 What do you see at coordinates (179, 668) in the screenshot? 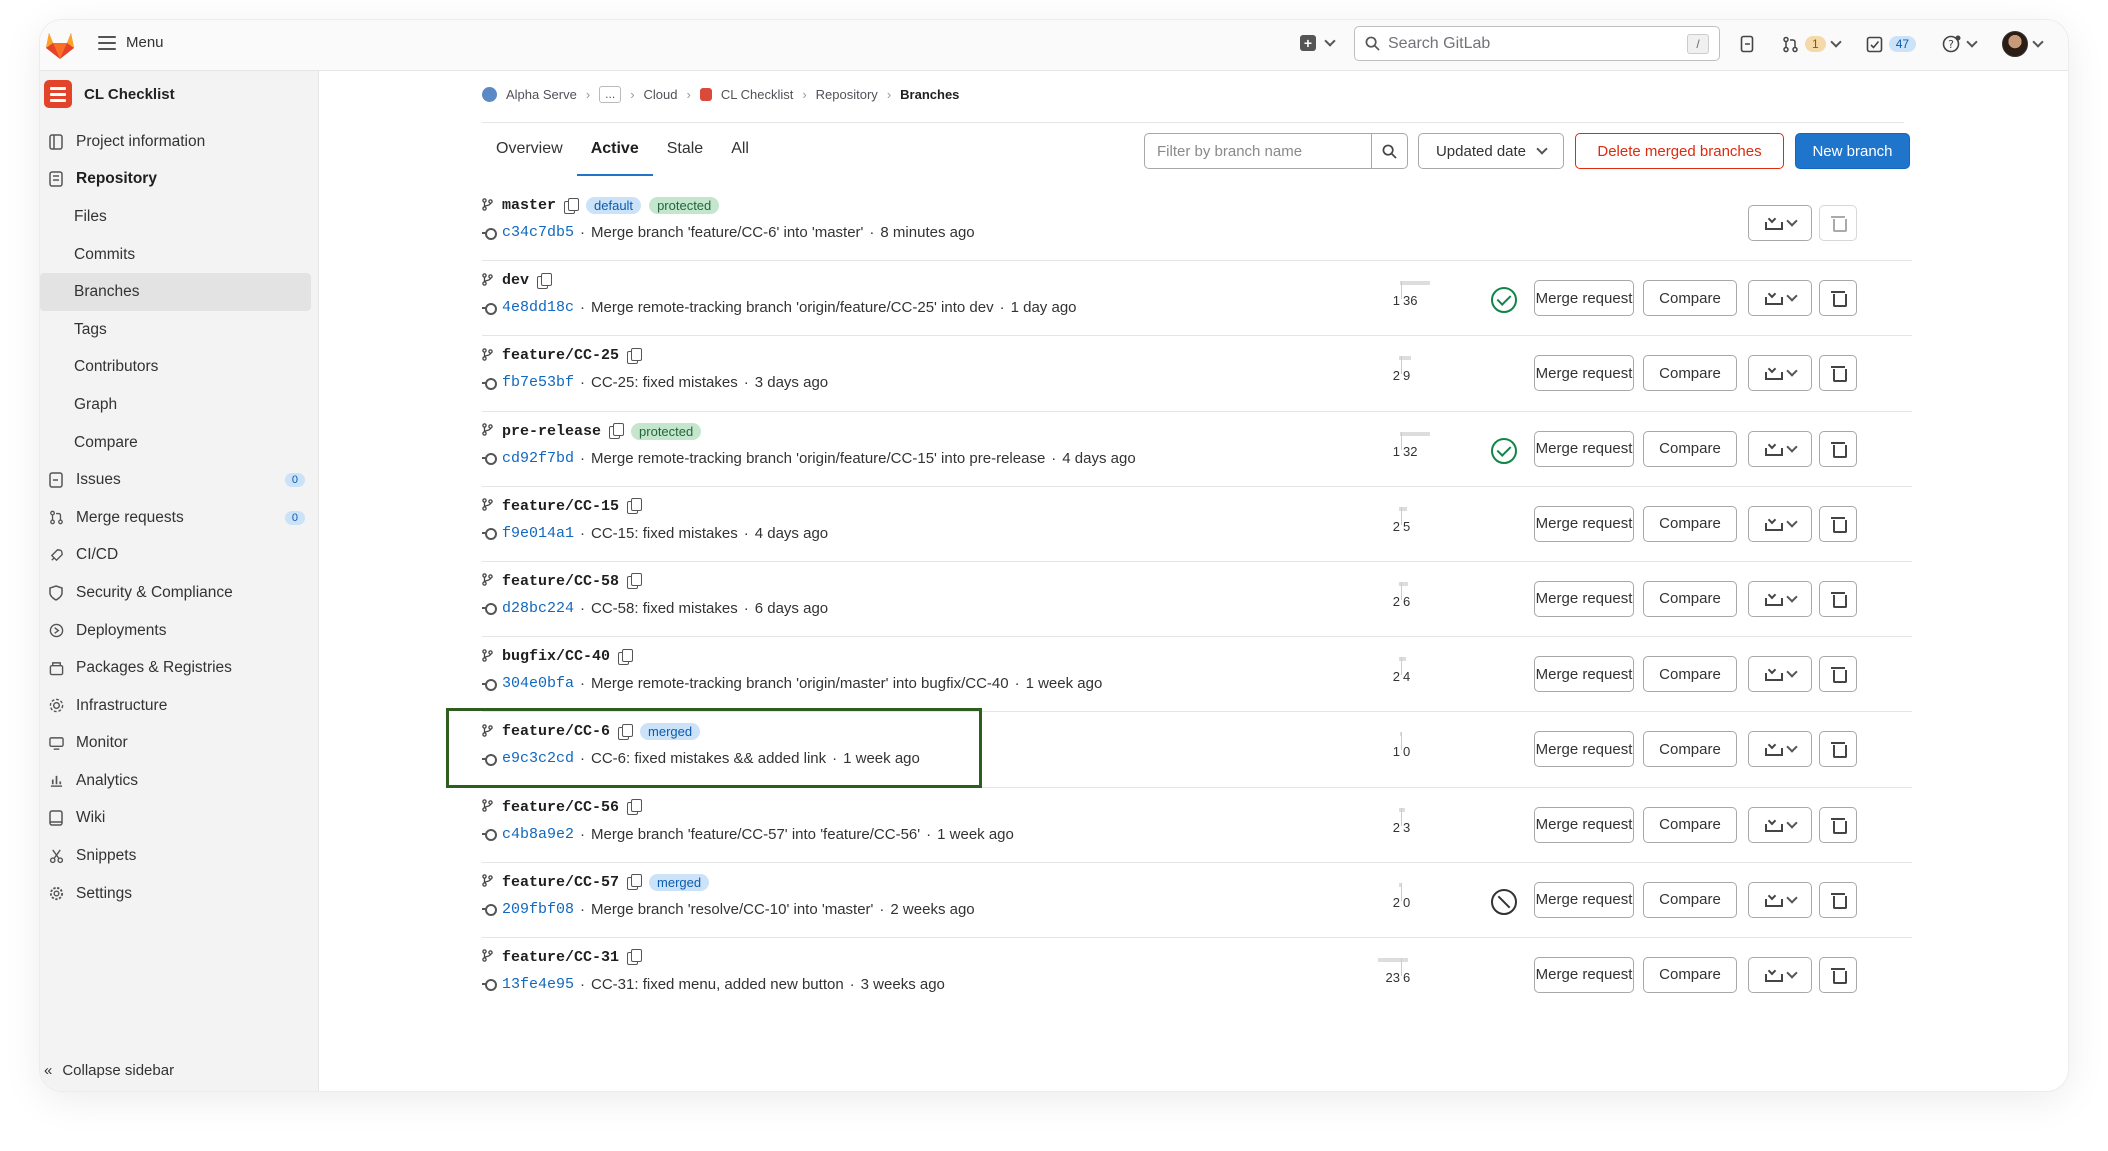
I see `sidebar-item-packages-registries: Packages & Registries` at bounding box center [179, 668].